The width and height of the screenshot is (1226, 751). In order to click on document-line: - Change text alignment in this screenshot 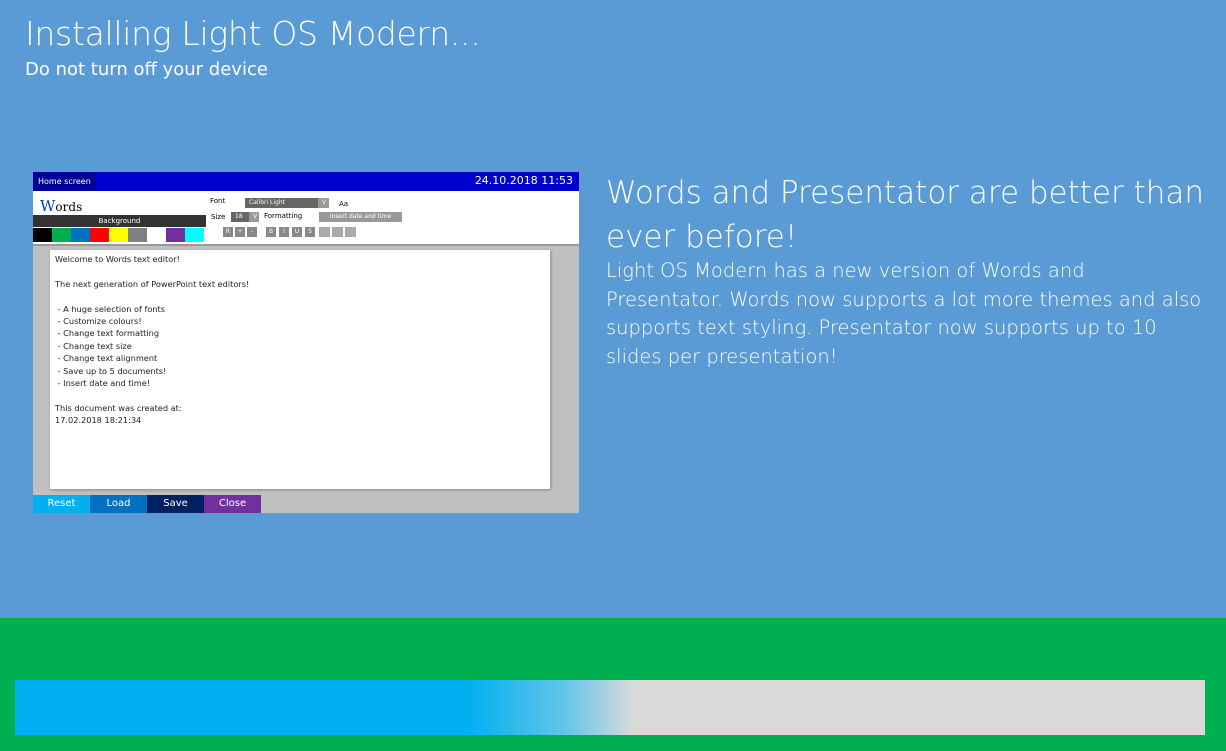, I will do `click(106, 358)`.